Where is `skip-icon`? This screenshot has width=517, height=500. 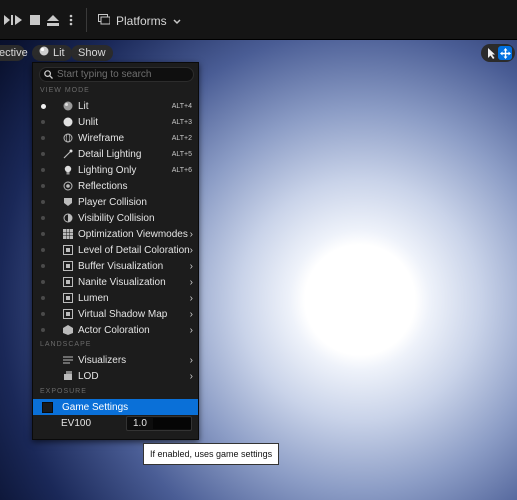
skip-icon is located at coordinates (17, 20).